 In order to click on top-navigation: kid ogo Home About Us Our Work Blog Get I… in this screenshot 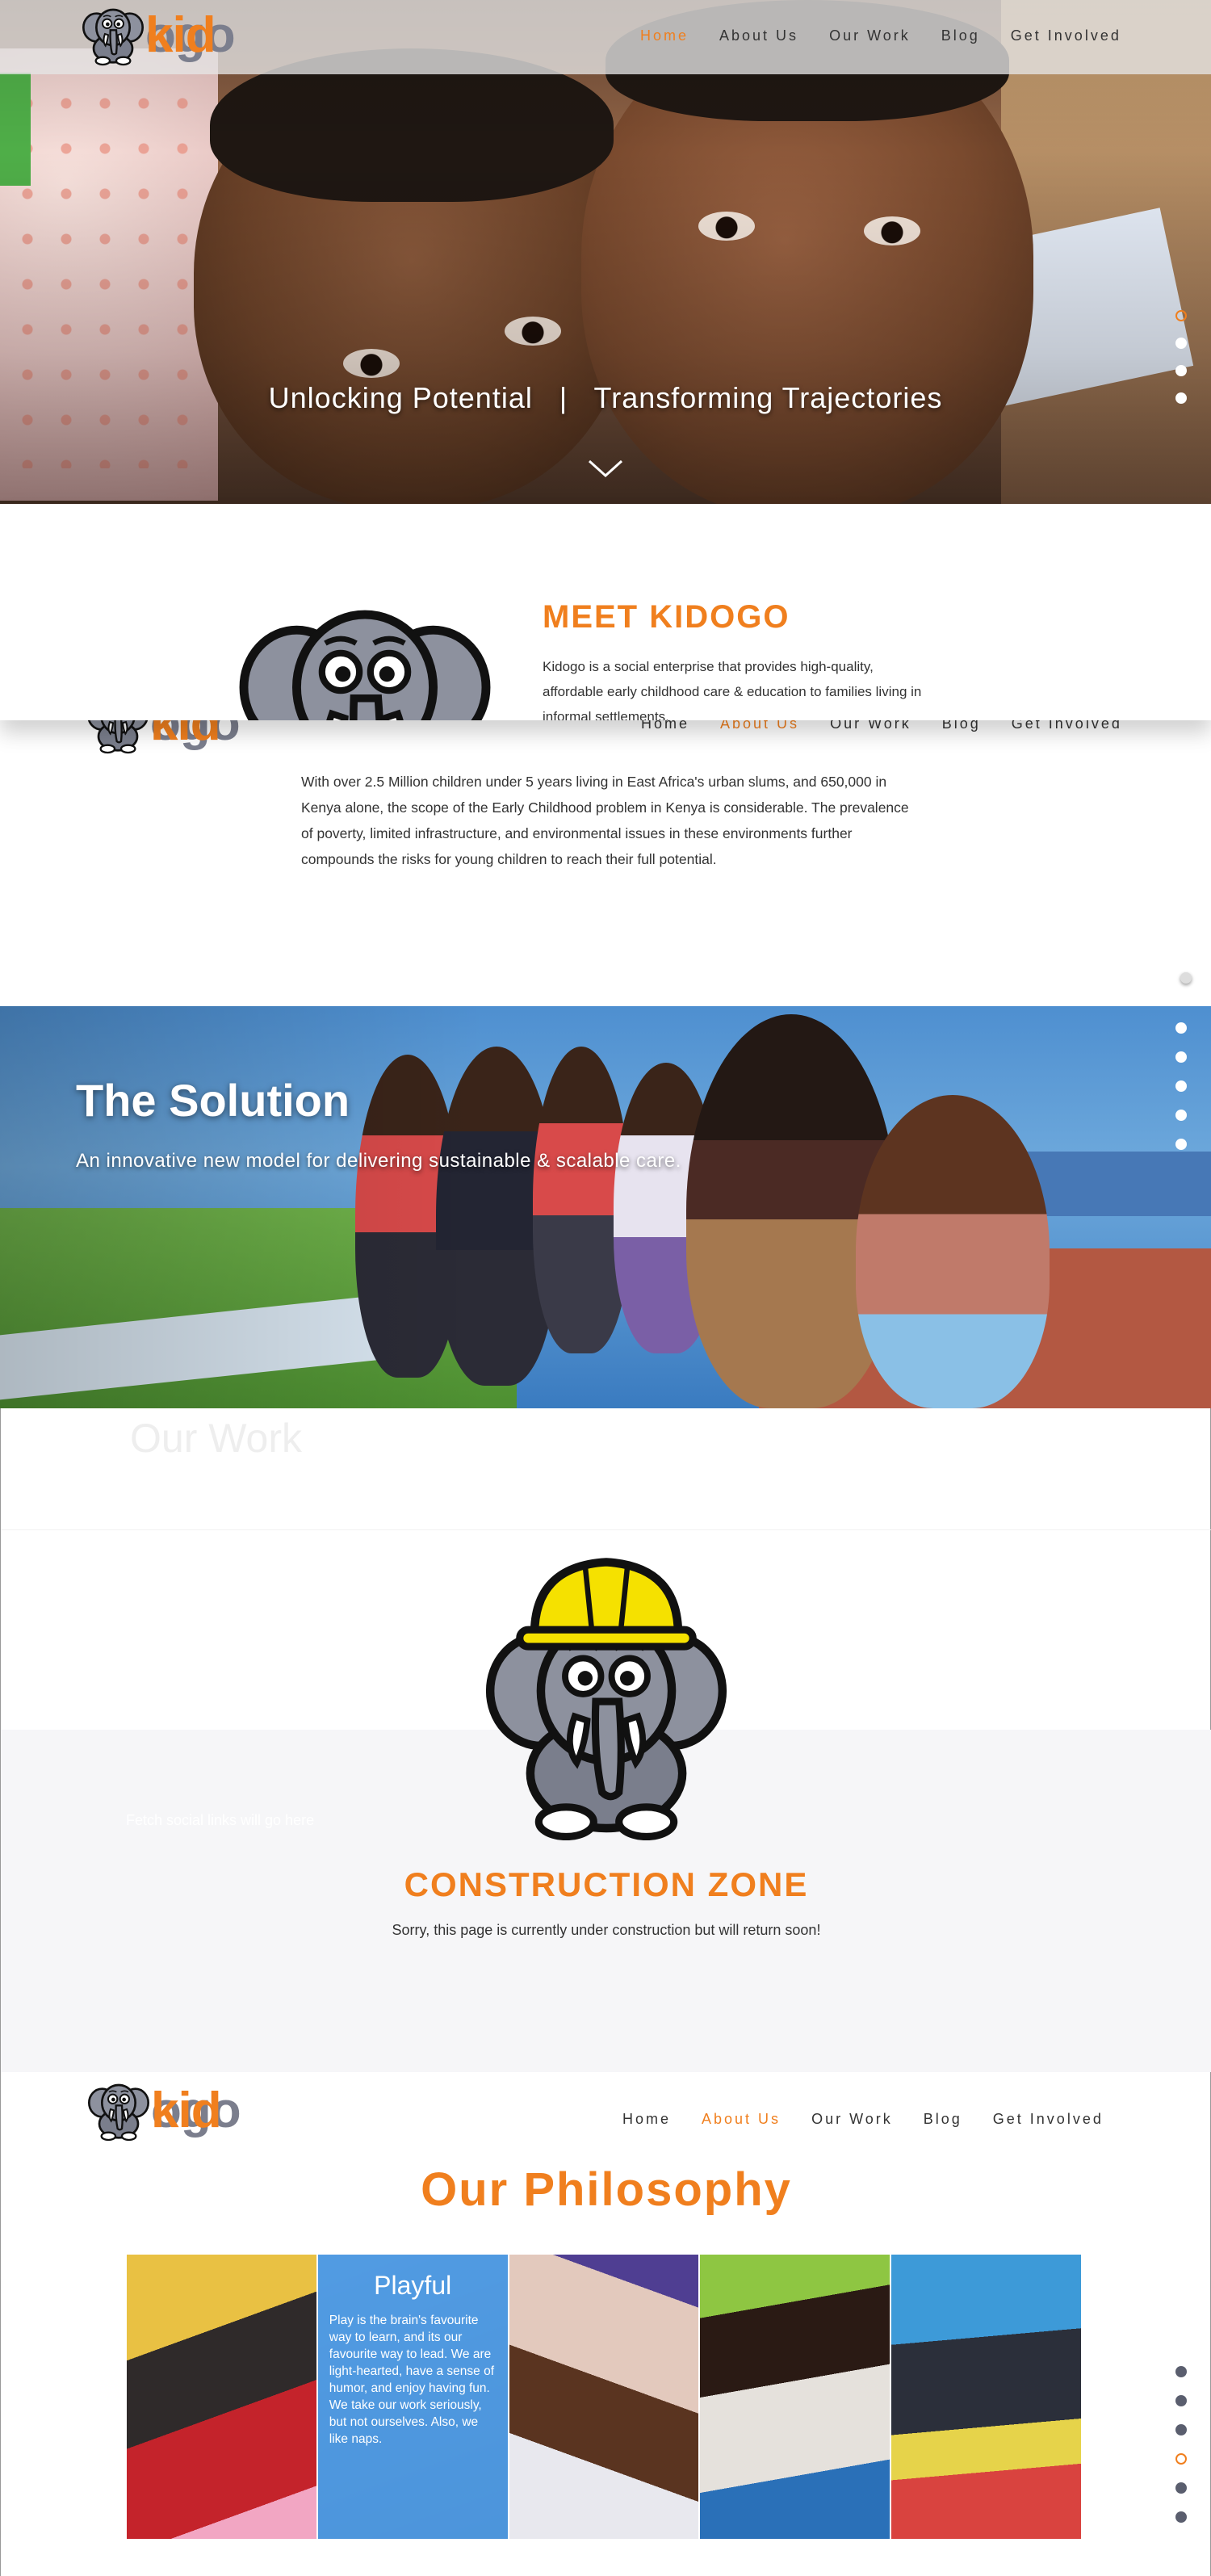, I will do `click(605, 37)`.